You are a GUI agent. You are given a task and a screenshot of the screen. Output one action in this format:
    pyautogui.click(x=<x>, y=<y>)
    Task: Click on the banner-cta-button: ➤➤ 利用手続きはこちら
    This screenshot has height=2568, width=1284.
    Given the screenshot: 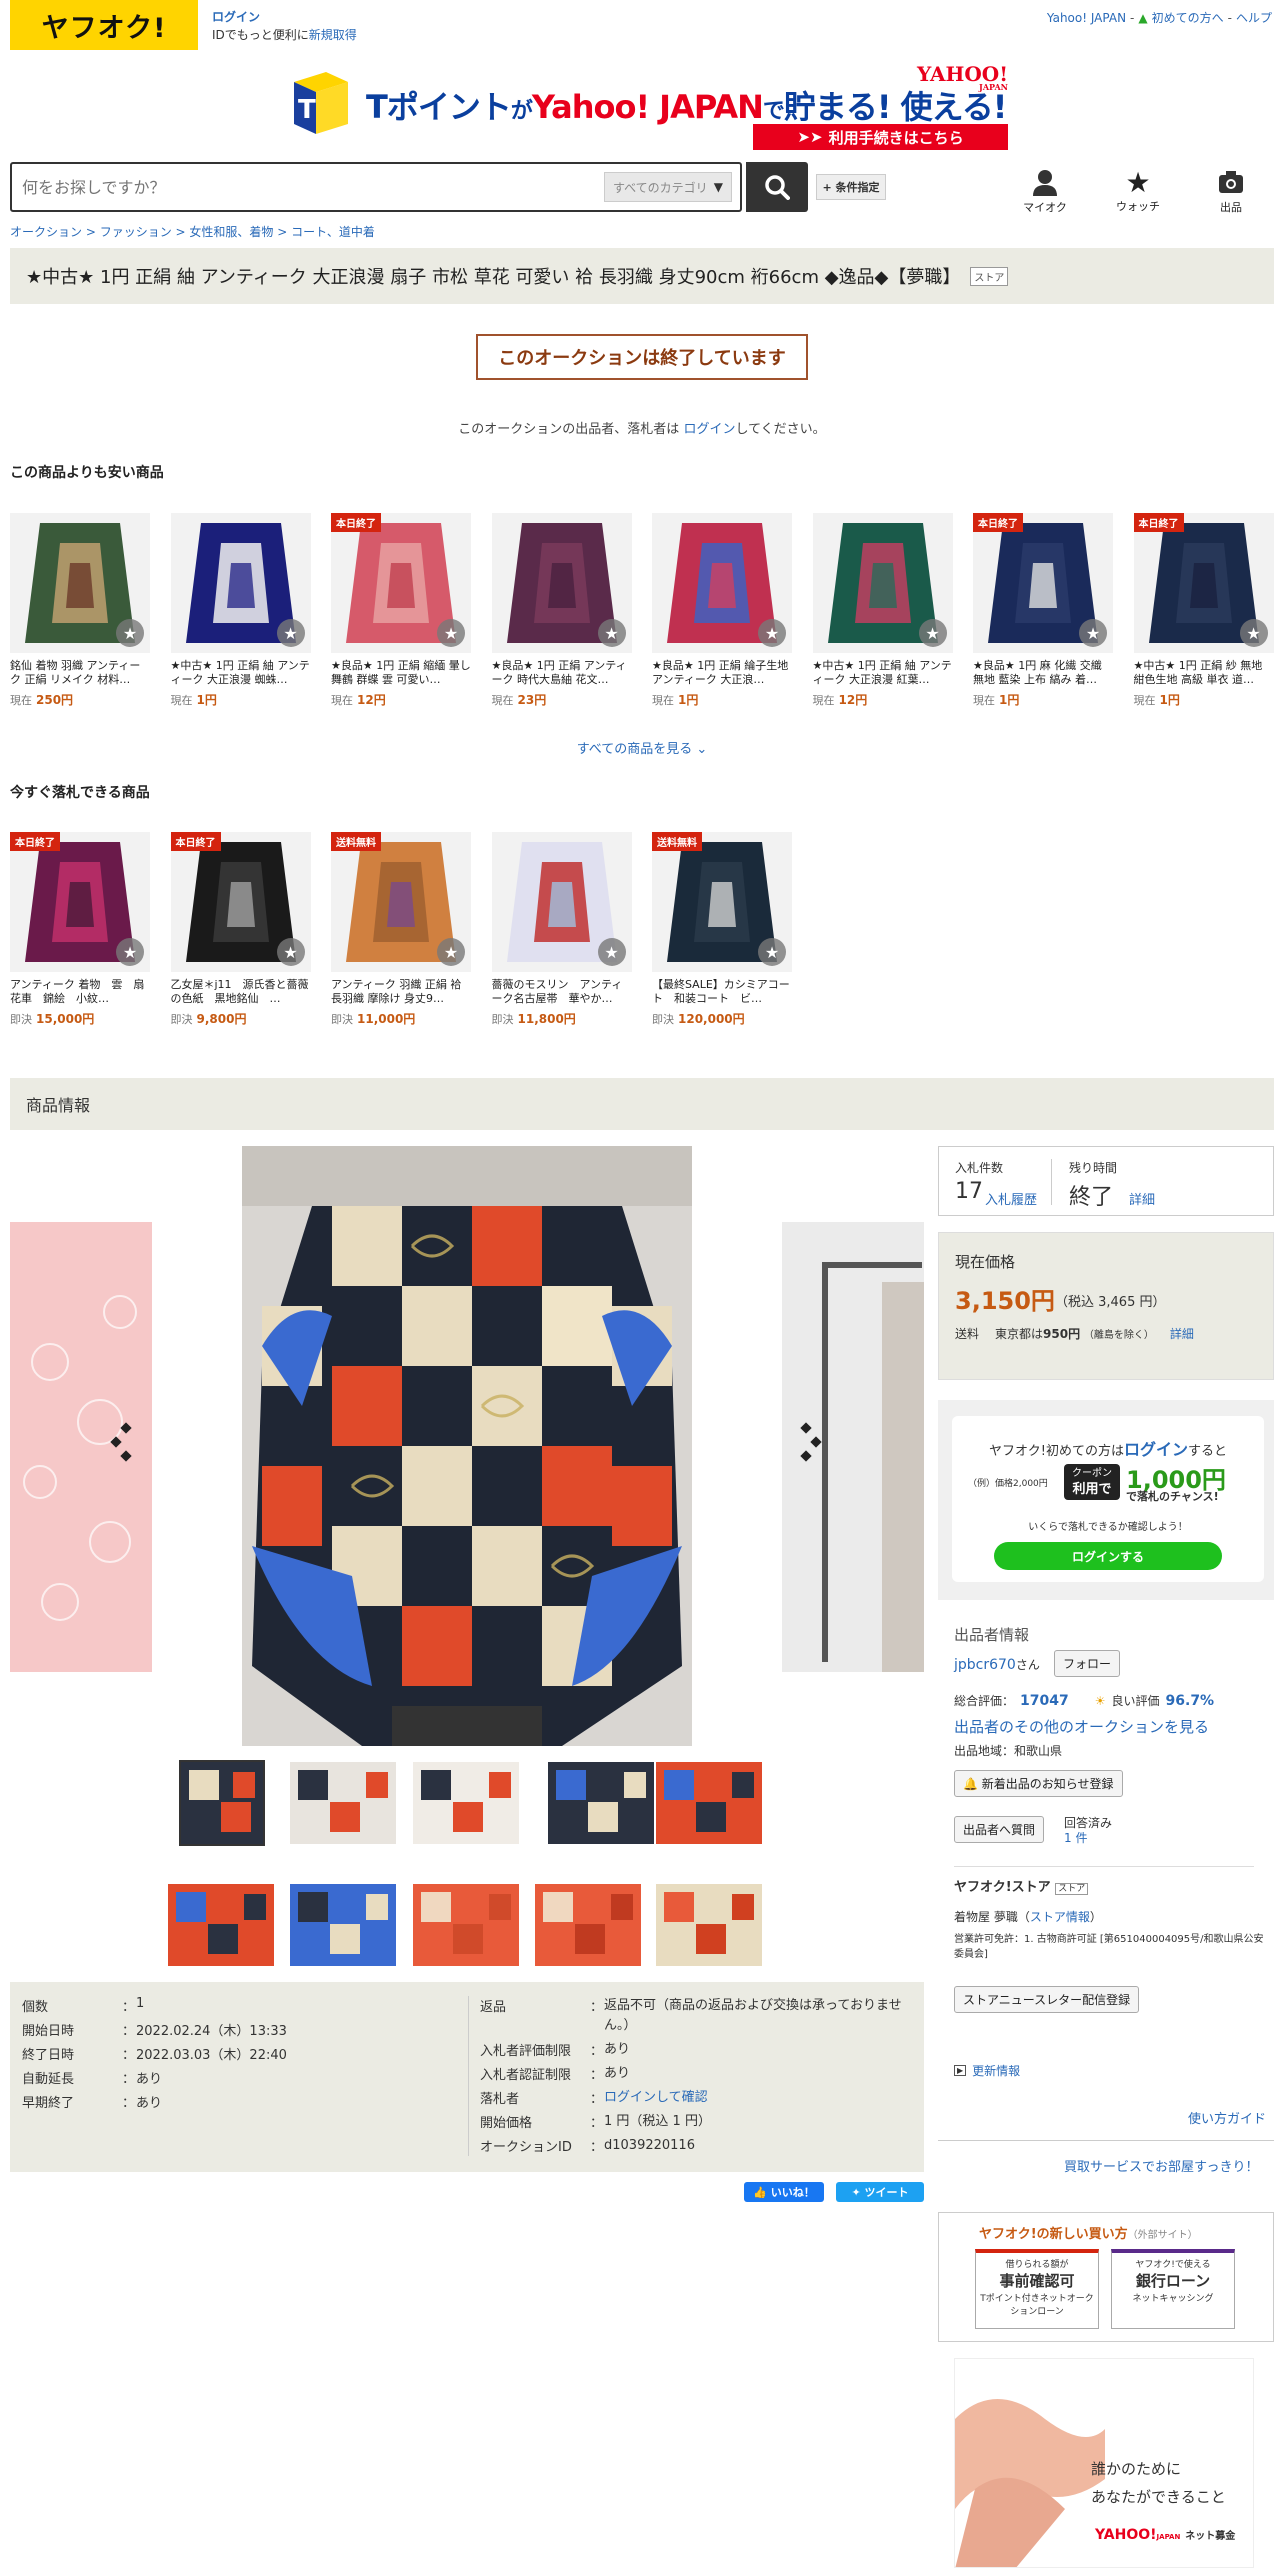 What is the action you would take?
    pyautogui.click(x=880, y=137)
    